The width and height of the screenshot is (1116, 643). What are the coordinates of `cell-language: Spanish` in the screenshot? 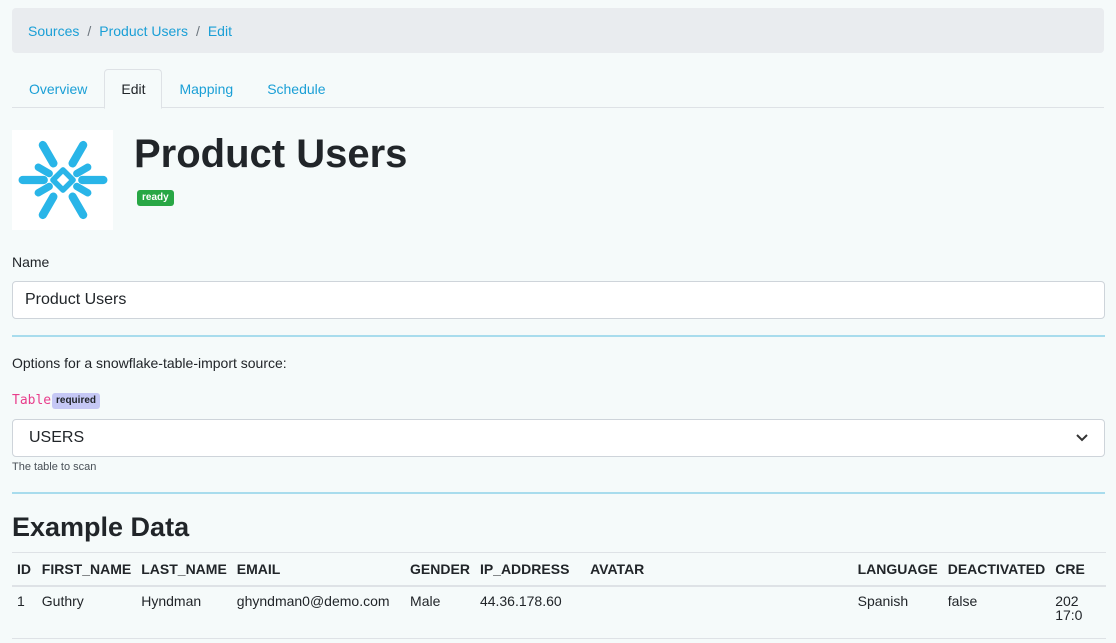 It's located at (883, 601).